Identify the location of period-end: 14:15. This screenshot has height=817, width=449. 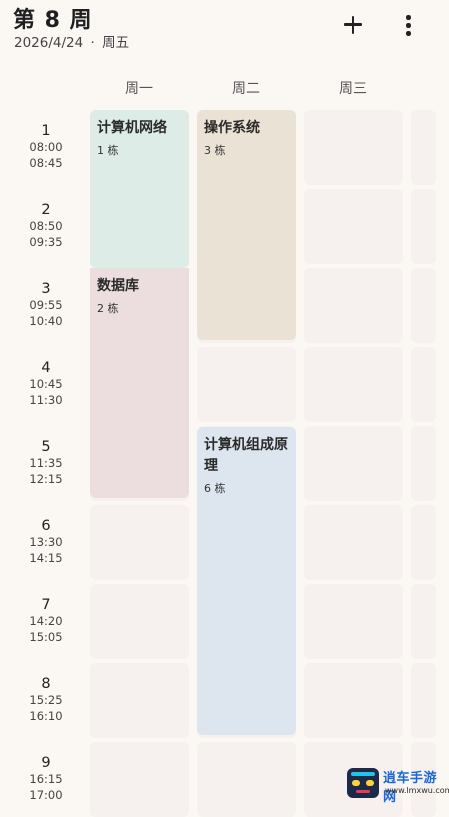
(46, 557).